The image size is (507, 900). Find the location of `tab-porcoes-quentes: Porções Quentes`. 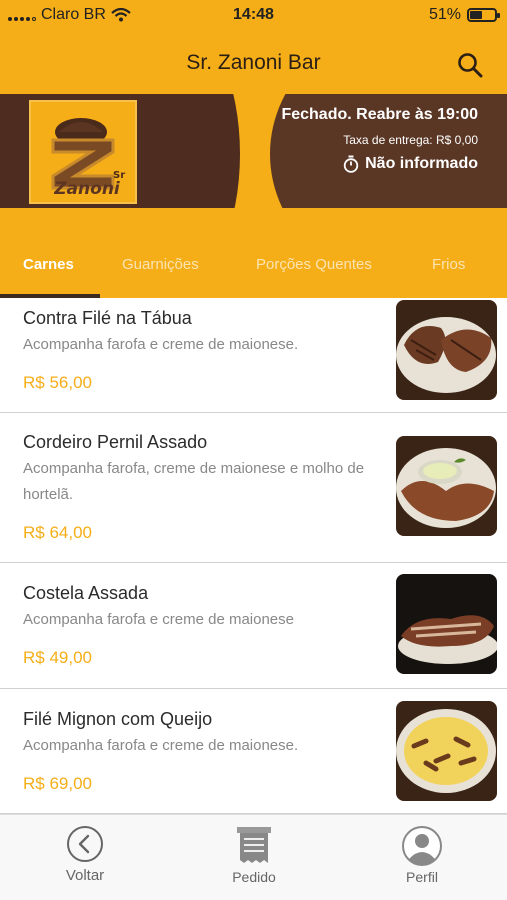

tab-porcoes-quentes: Porções Quentes is located at coordinates (314, 264).